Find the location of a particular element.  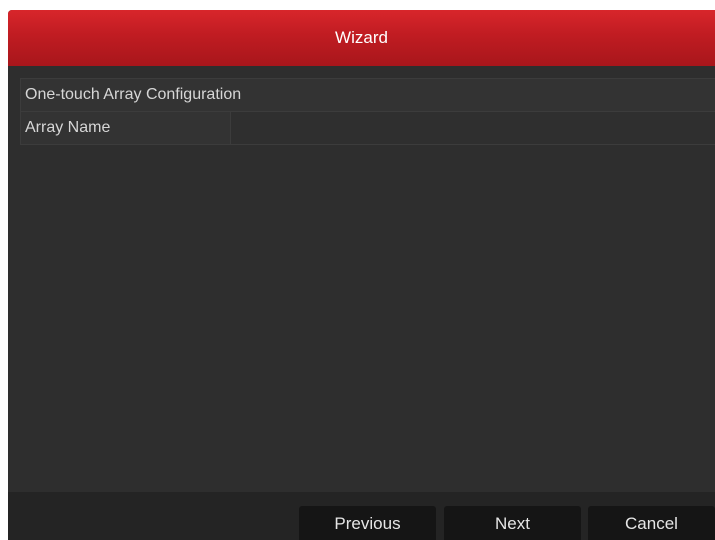

window-title: Wizard is located at coordinates (361, 37).